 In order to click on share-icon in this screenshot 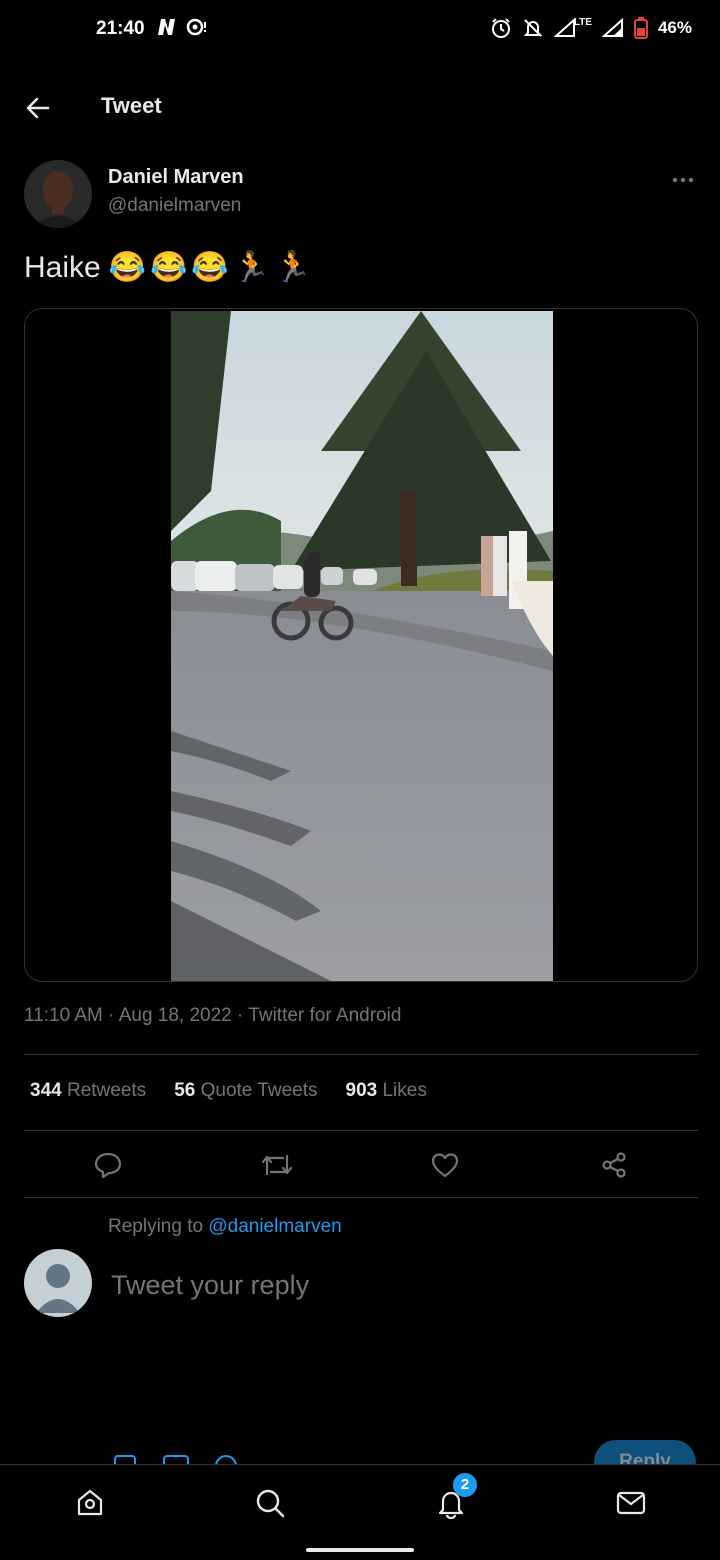, I will do `click(614, 1165)`.